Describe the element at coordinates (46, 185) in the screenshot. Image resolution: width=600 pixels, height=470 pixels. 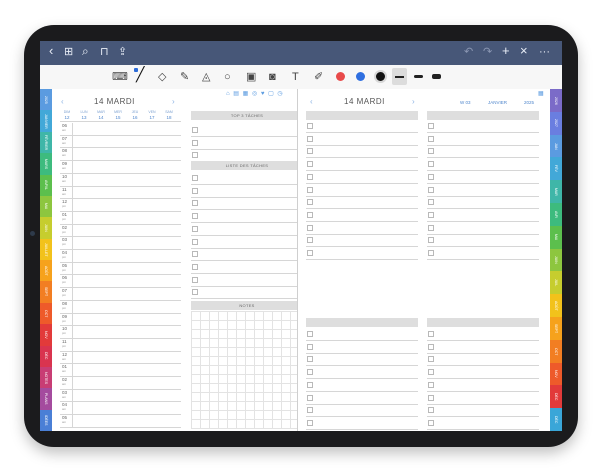
I see `month-tab-4: AVRIL` at that location.